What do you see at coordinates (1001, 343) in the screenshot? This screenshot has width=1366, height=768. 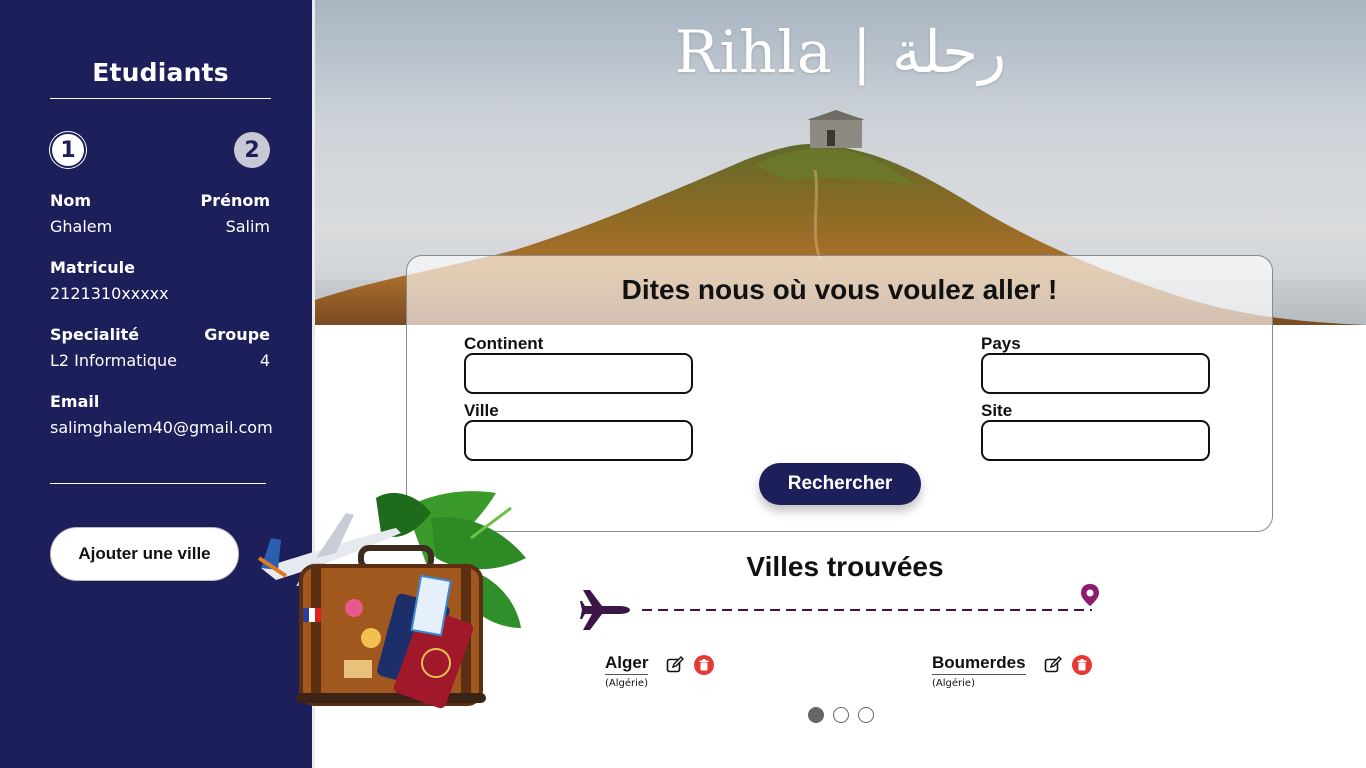 I see `pays-label: Pays` at bounding box center [1001, 343].